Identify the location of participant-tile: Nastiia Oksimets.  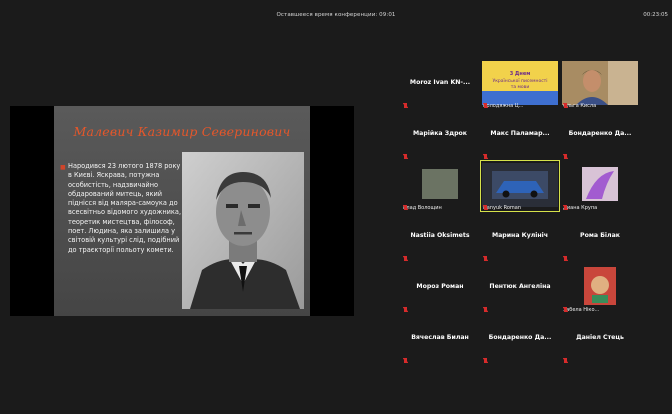
(440, 237).